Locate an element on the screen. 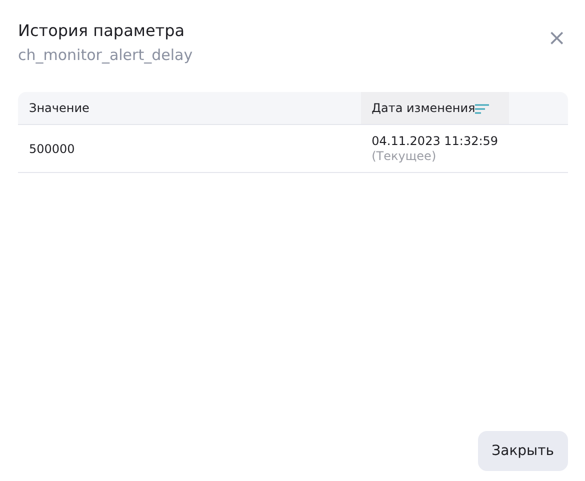  column-header: Значение is located at coordinates (189, 108).